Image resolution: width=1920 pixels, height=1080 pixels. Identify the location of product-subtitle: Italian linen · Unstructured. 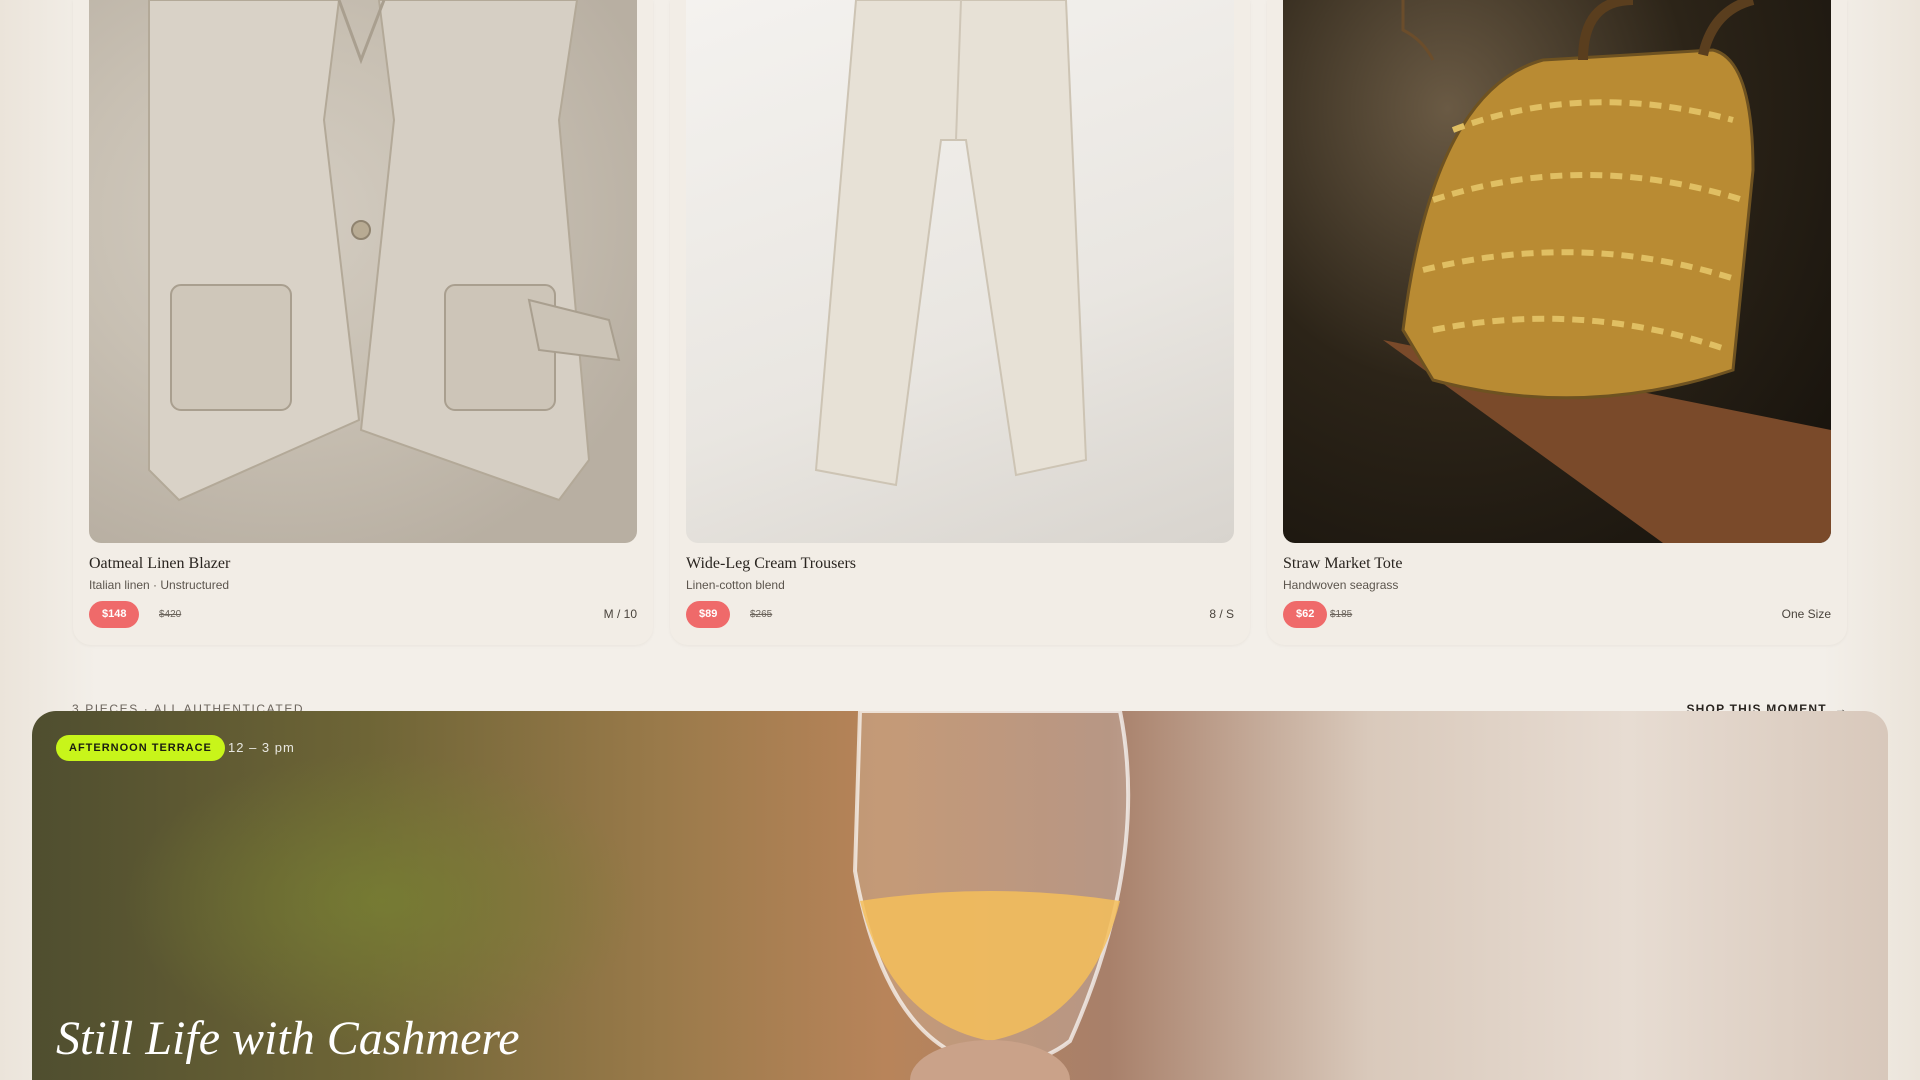
(159, 585).